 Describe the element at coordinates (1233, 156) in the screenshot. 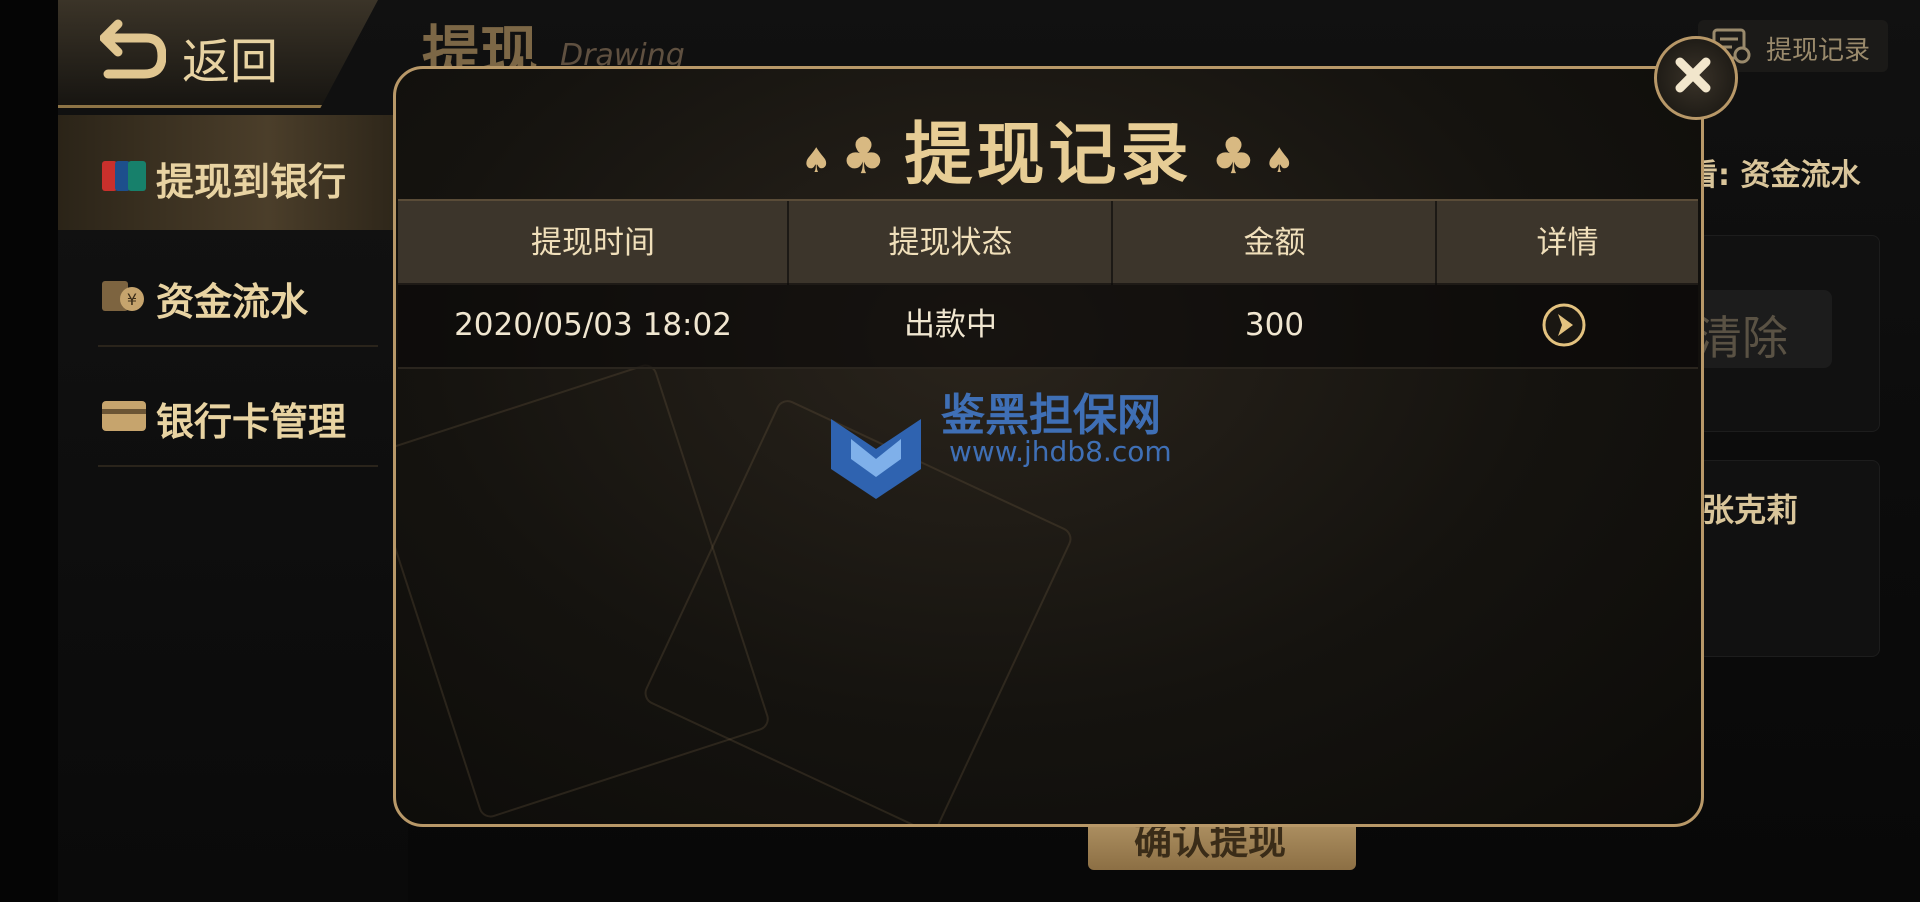

I see `club-icon: ♣` at that location.